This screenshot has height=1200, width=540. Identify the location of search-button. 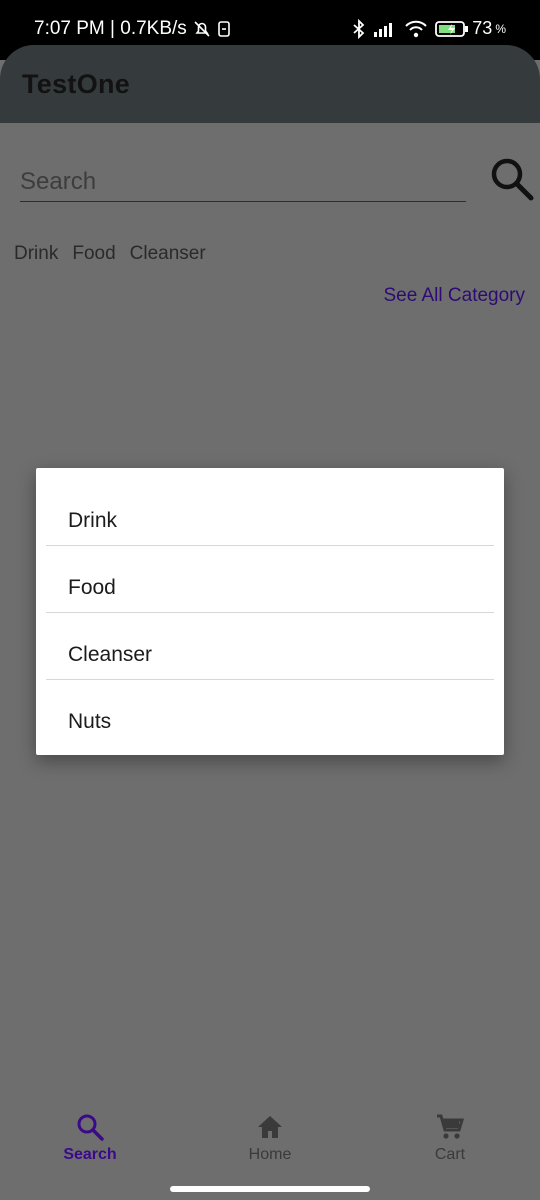
(512, 179).